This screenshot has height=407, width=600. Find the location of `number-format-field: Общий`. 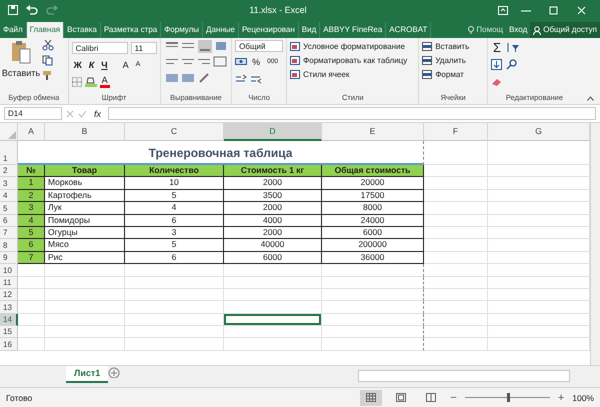

number-format-field: Общий is located at coordinates (259, 46).